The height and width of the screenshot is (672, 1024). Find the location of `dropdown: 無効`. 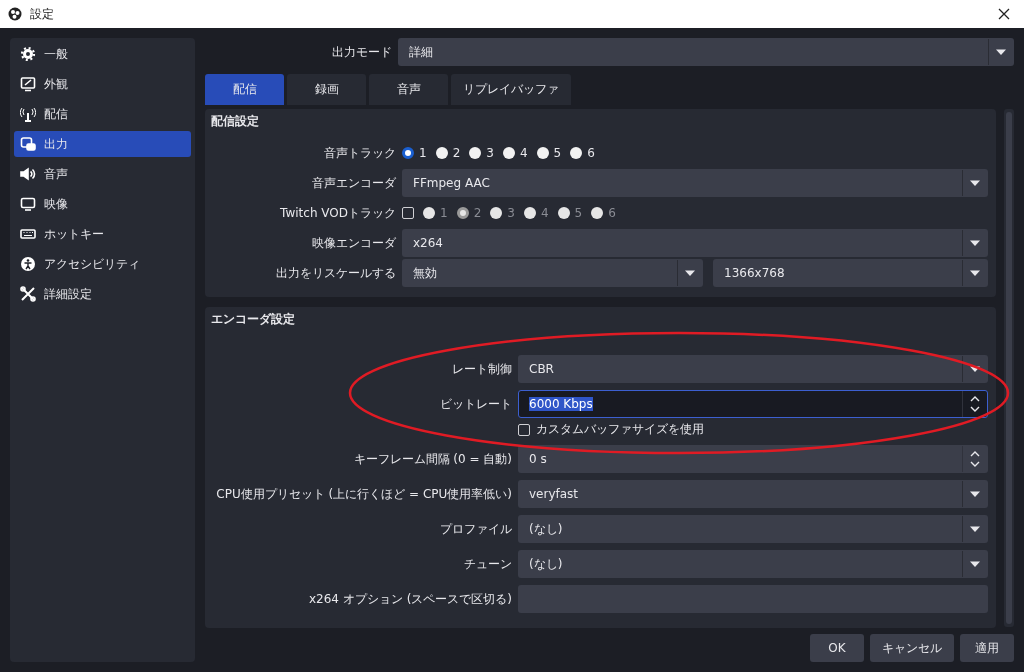

dropdown: 無効 is located at coordinates (552, 273).